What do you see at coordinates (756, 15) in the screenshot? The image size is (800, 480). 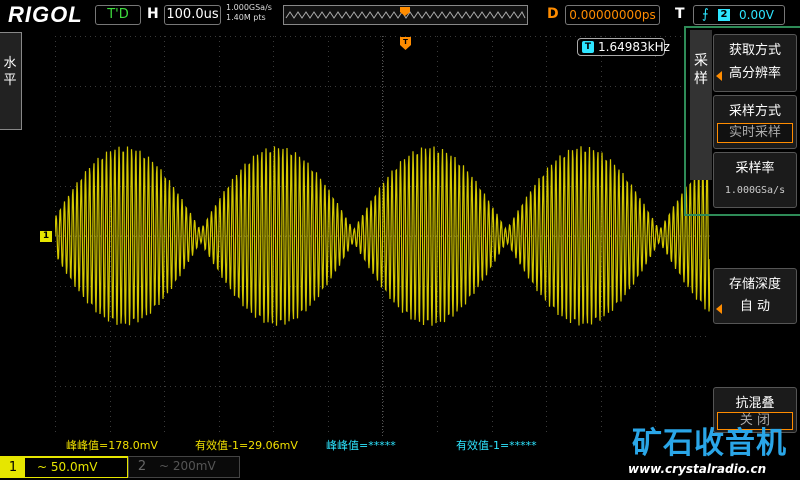 I see `trigger-level-value: 0.00V` at bounding box center [756, 15].